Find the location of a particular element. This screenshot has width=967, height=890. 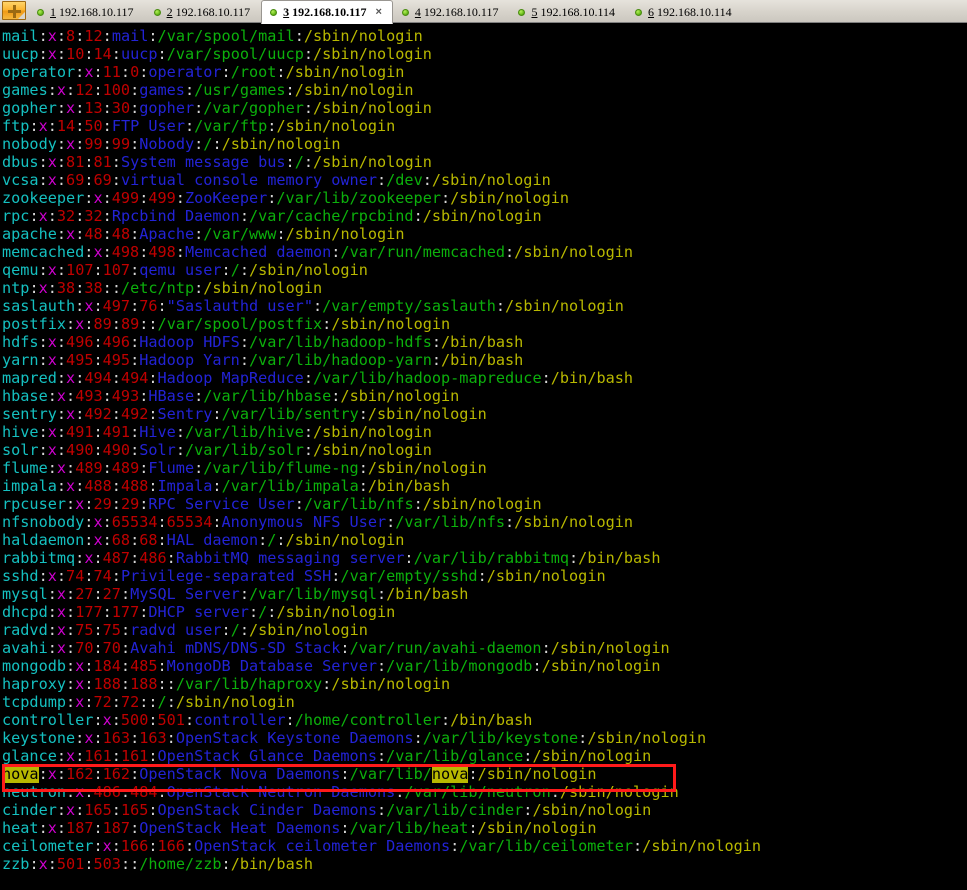

passwd-username: mysql is located at coordinates (25, 594).